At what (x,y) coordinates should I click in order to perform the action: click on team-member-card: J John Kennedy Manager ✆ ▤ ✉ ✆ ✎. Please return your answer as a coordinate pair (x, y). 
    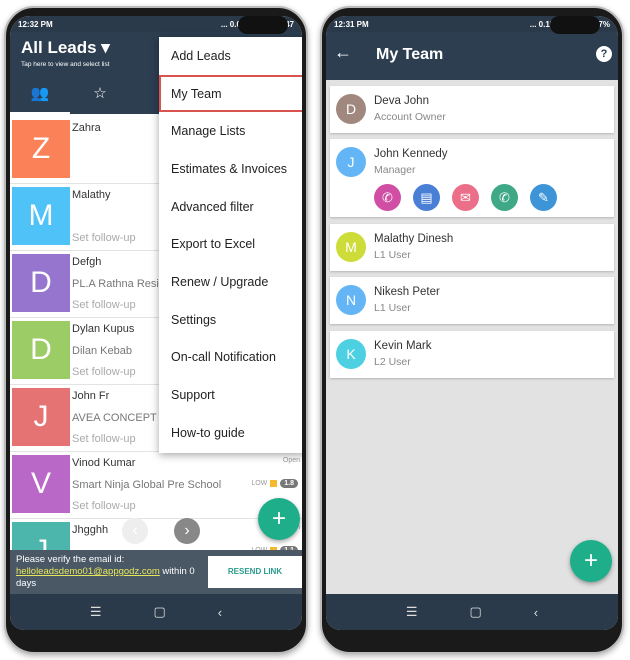
    Looking at the image, I should click on (472, 178).